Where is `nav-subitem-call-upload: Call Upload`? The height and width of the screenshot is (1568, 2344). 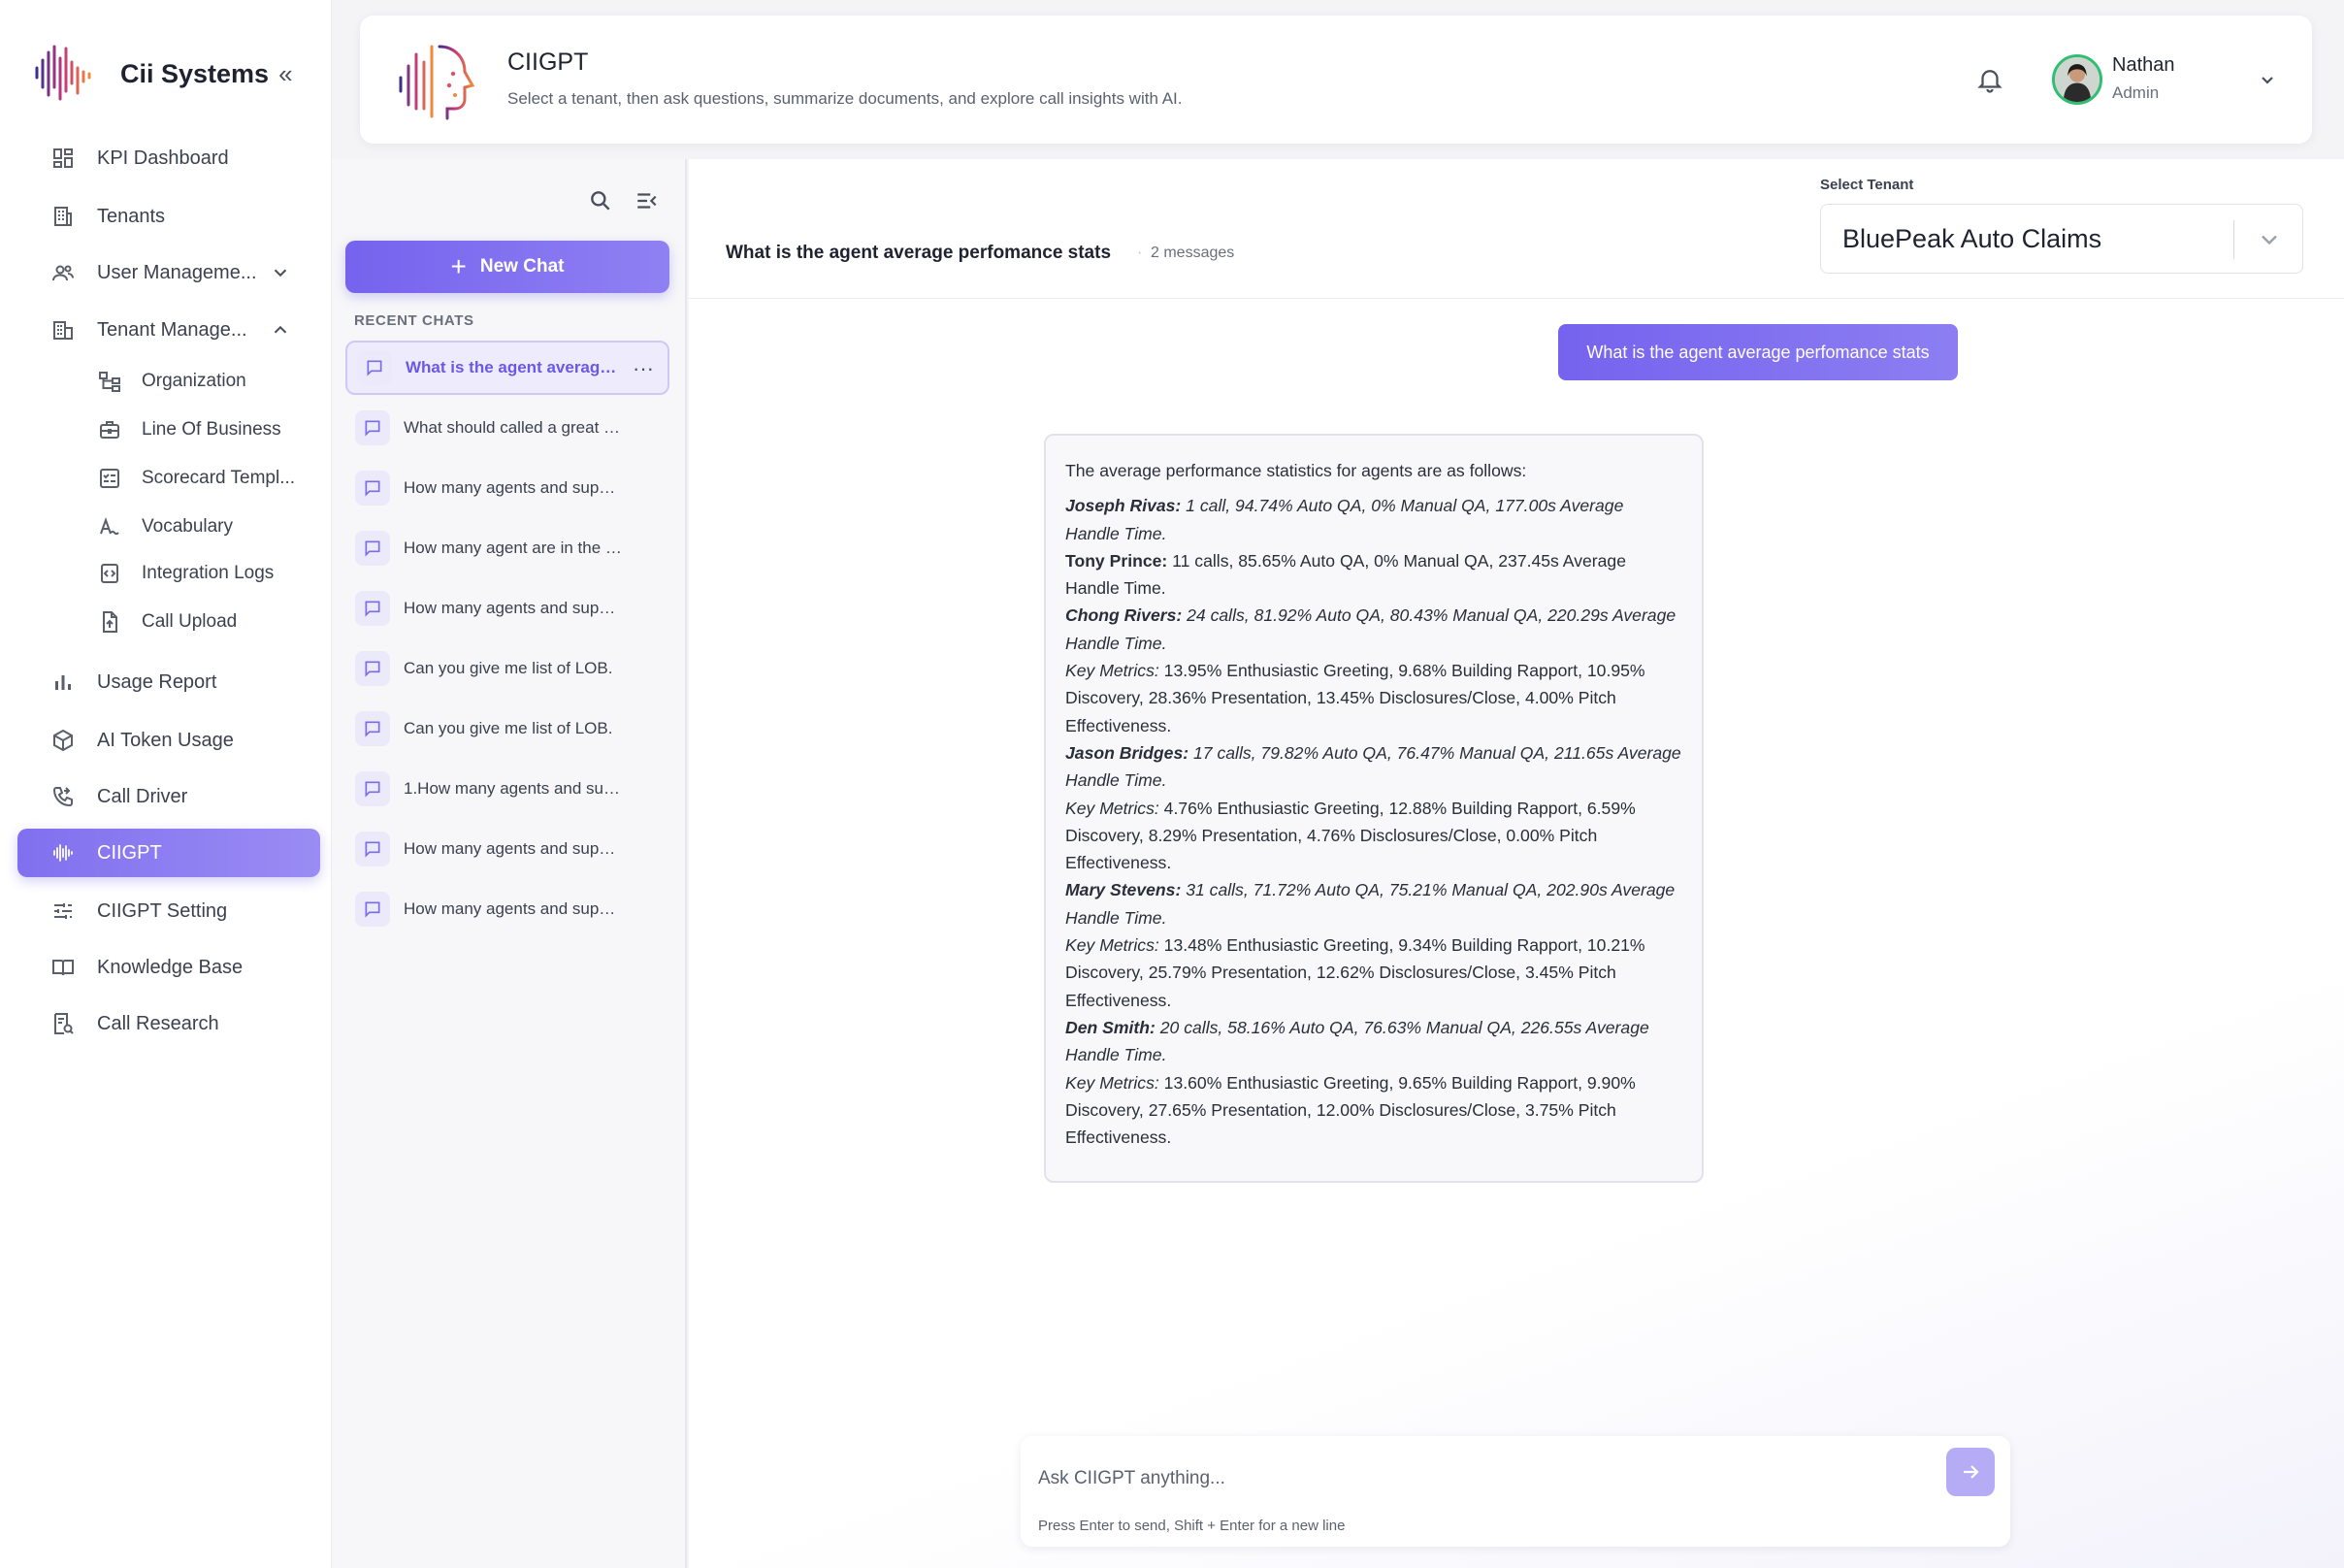 nav-subitem-call-upload: Call Upload is located at coordinates (168, 622).